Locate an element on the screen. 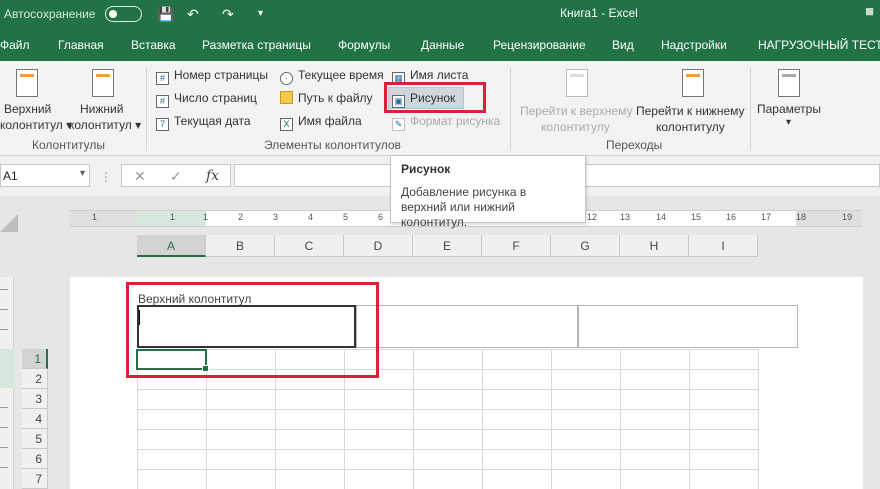  title-bar: Автосохранение 💾 ↶ ↷ ▾ Книга1 - Excel ■ is located at coordinates (440, 15).